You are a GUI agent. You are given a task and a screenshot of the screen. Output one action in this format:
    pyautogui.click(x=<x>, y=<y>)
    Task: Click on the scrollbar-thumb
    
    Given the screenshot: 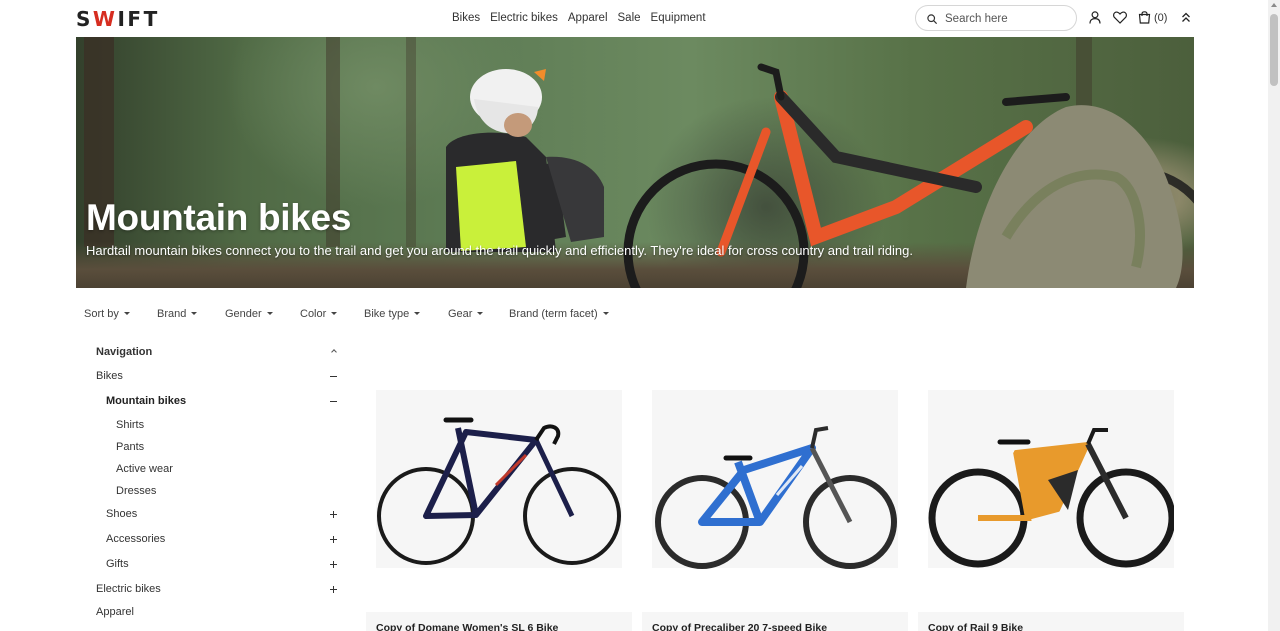 What is the action you would take?
    pyautogui.click(x=1274, y=50)
    